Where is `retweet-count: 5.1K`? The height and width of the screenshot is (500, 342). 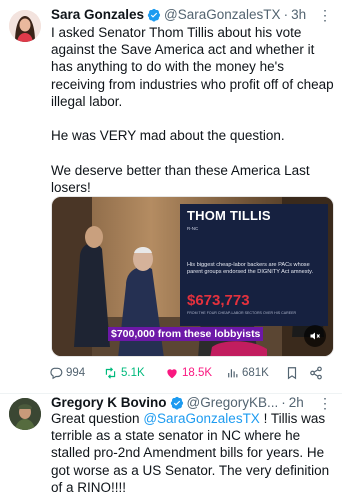 retweet-count: 5.1K is located at coordinates (133, 373).